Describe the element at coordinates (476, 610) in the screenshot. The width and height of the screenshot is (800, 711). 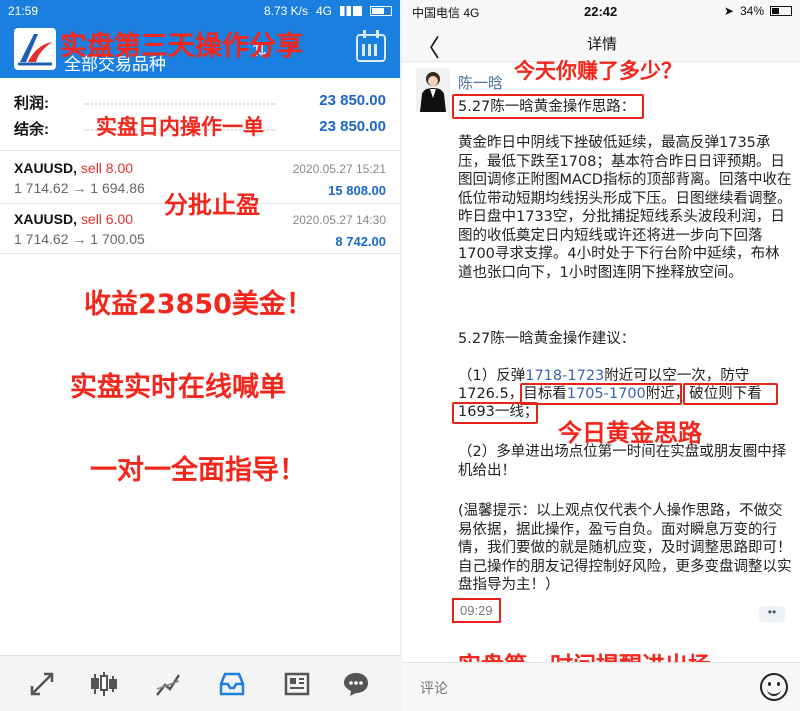
I see `post-time: 09:29` at that location.